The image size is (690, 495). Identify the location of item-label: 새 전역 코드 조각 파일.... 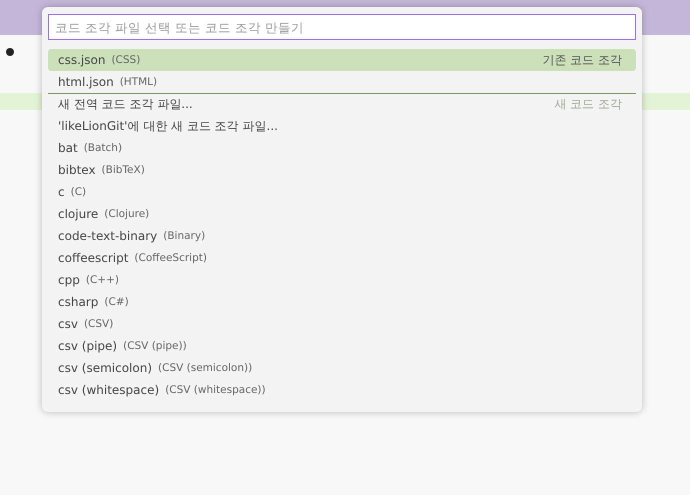
(125, 104).